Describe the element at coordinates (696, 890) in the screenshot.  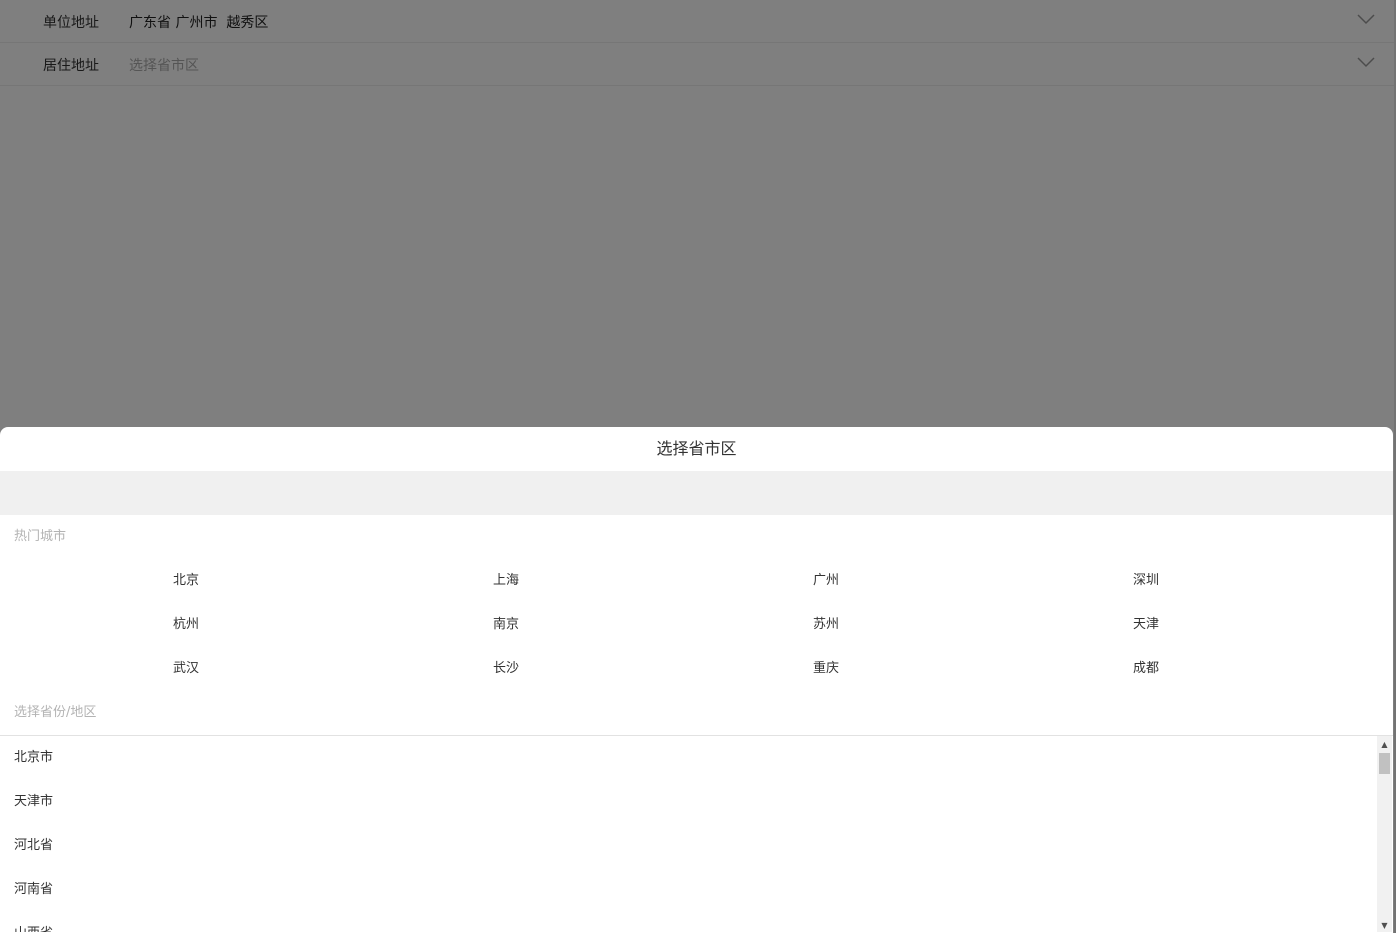
I see `province-item: 河南省` at that location.